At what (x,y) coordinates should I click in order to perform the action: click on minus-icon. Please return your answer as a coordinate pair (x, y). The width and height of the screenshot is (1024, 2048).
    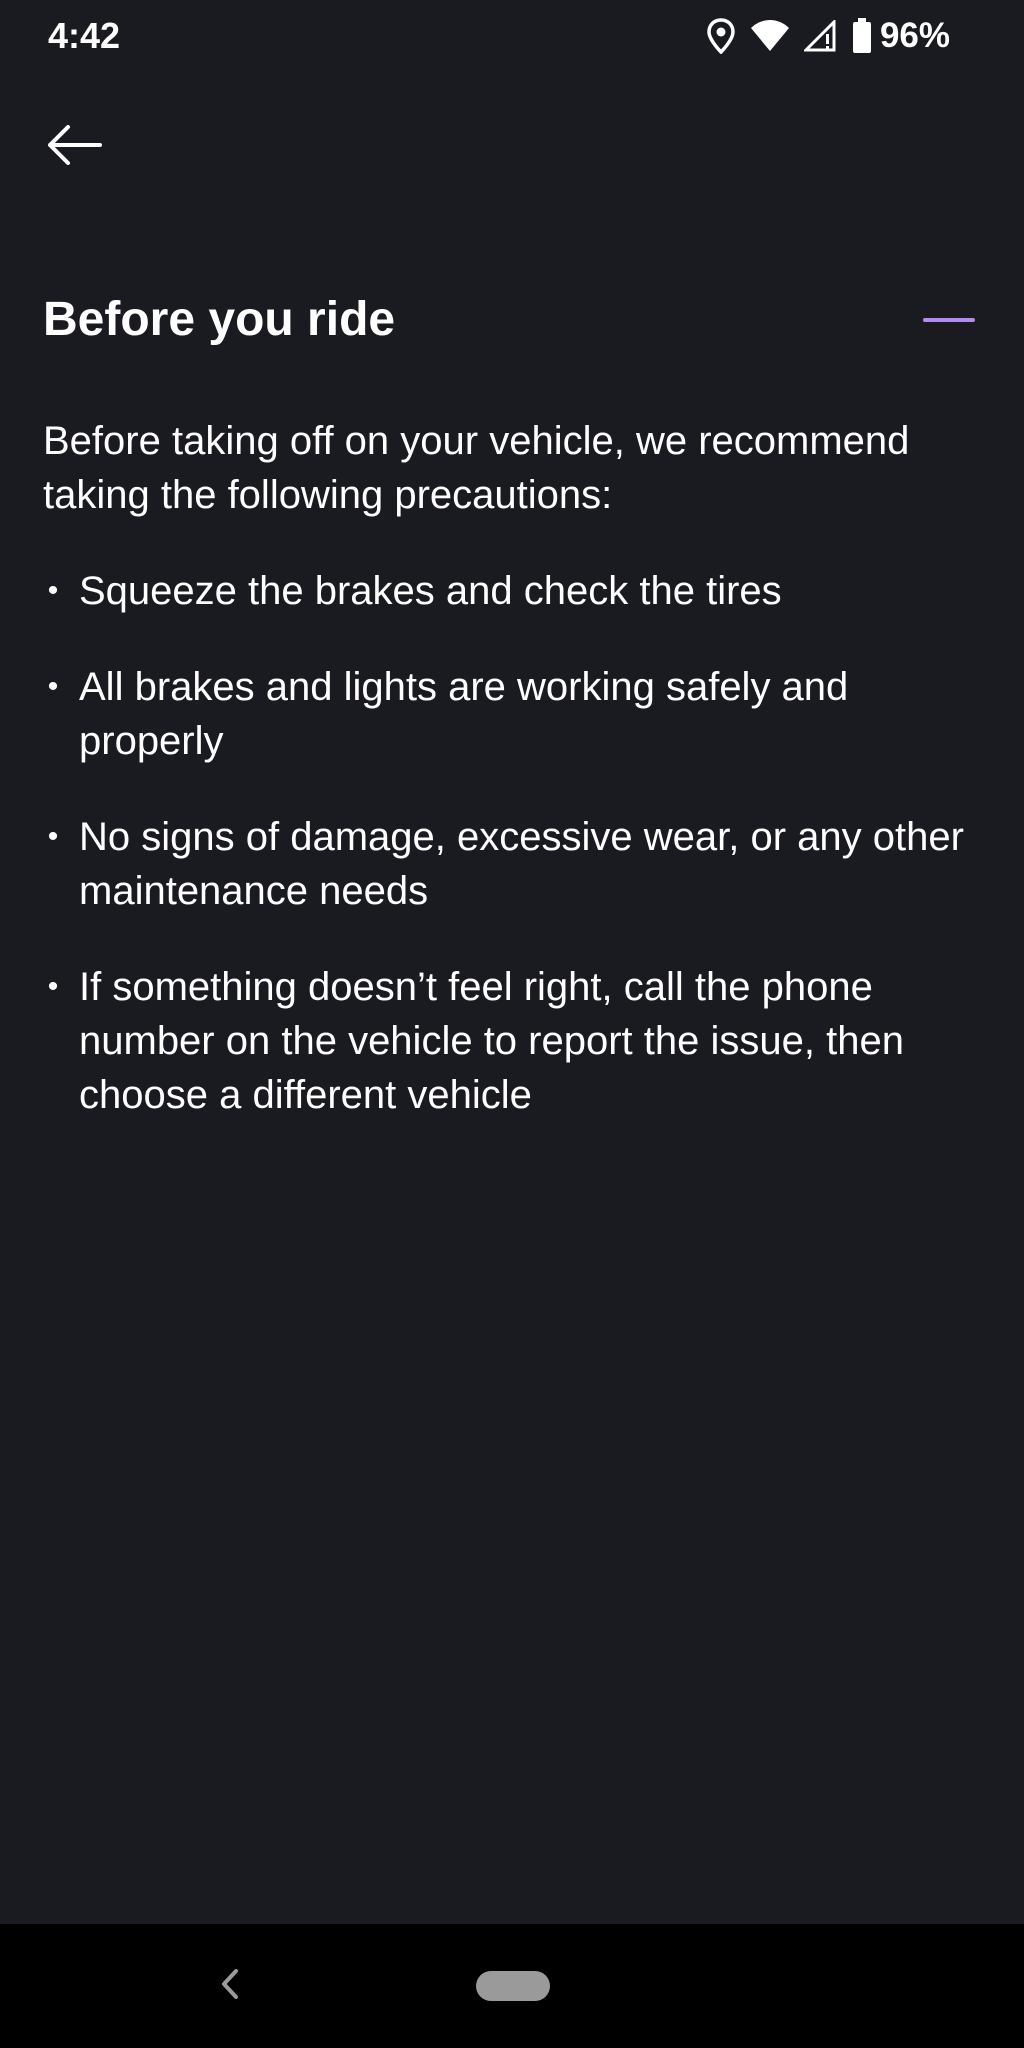
    Looking at the image, I should click on (949, 320).